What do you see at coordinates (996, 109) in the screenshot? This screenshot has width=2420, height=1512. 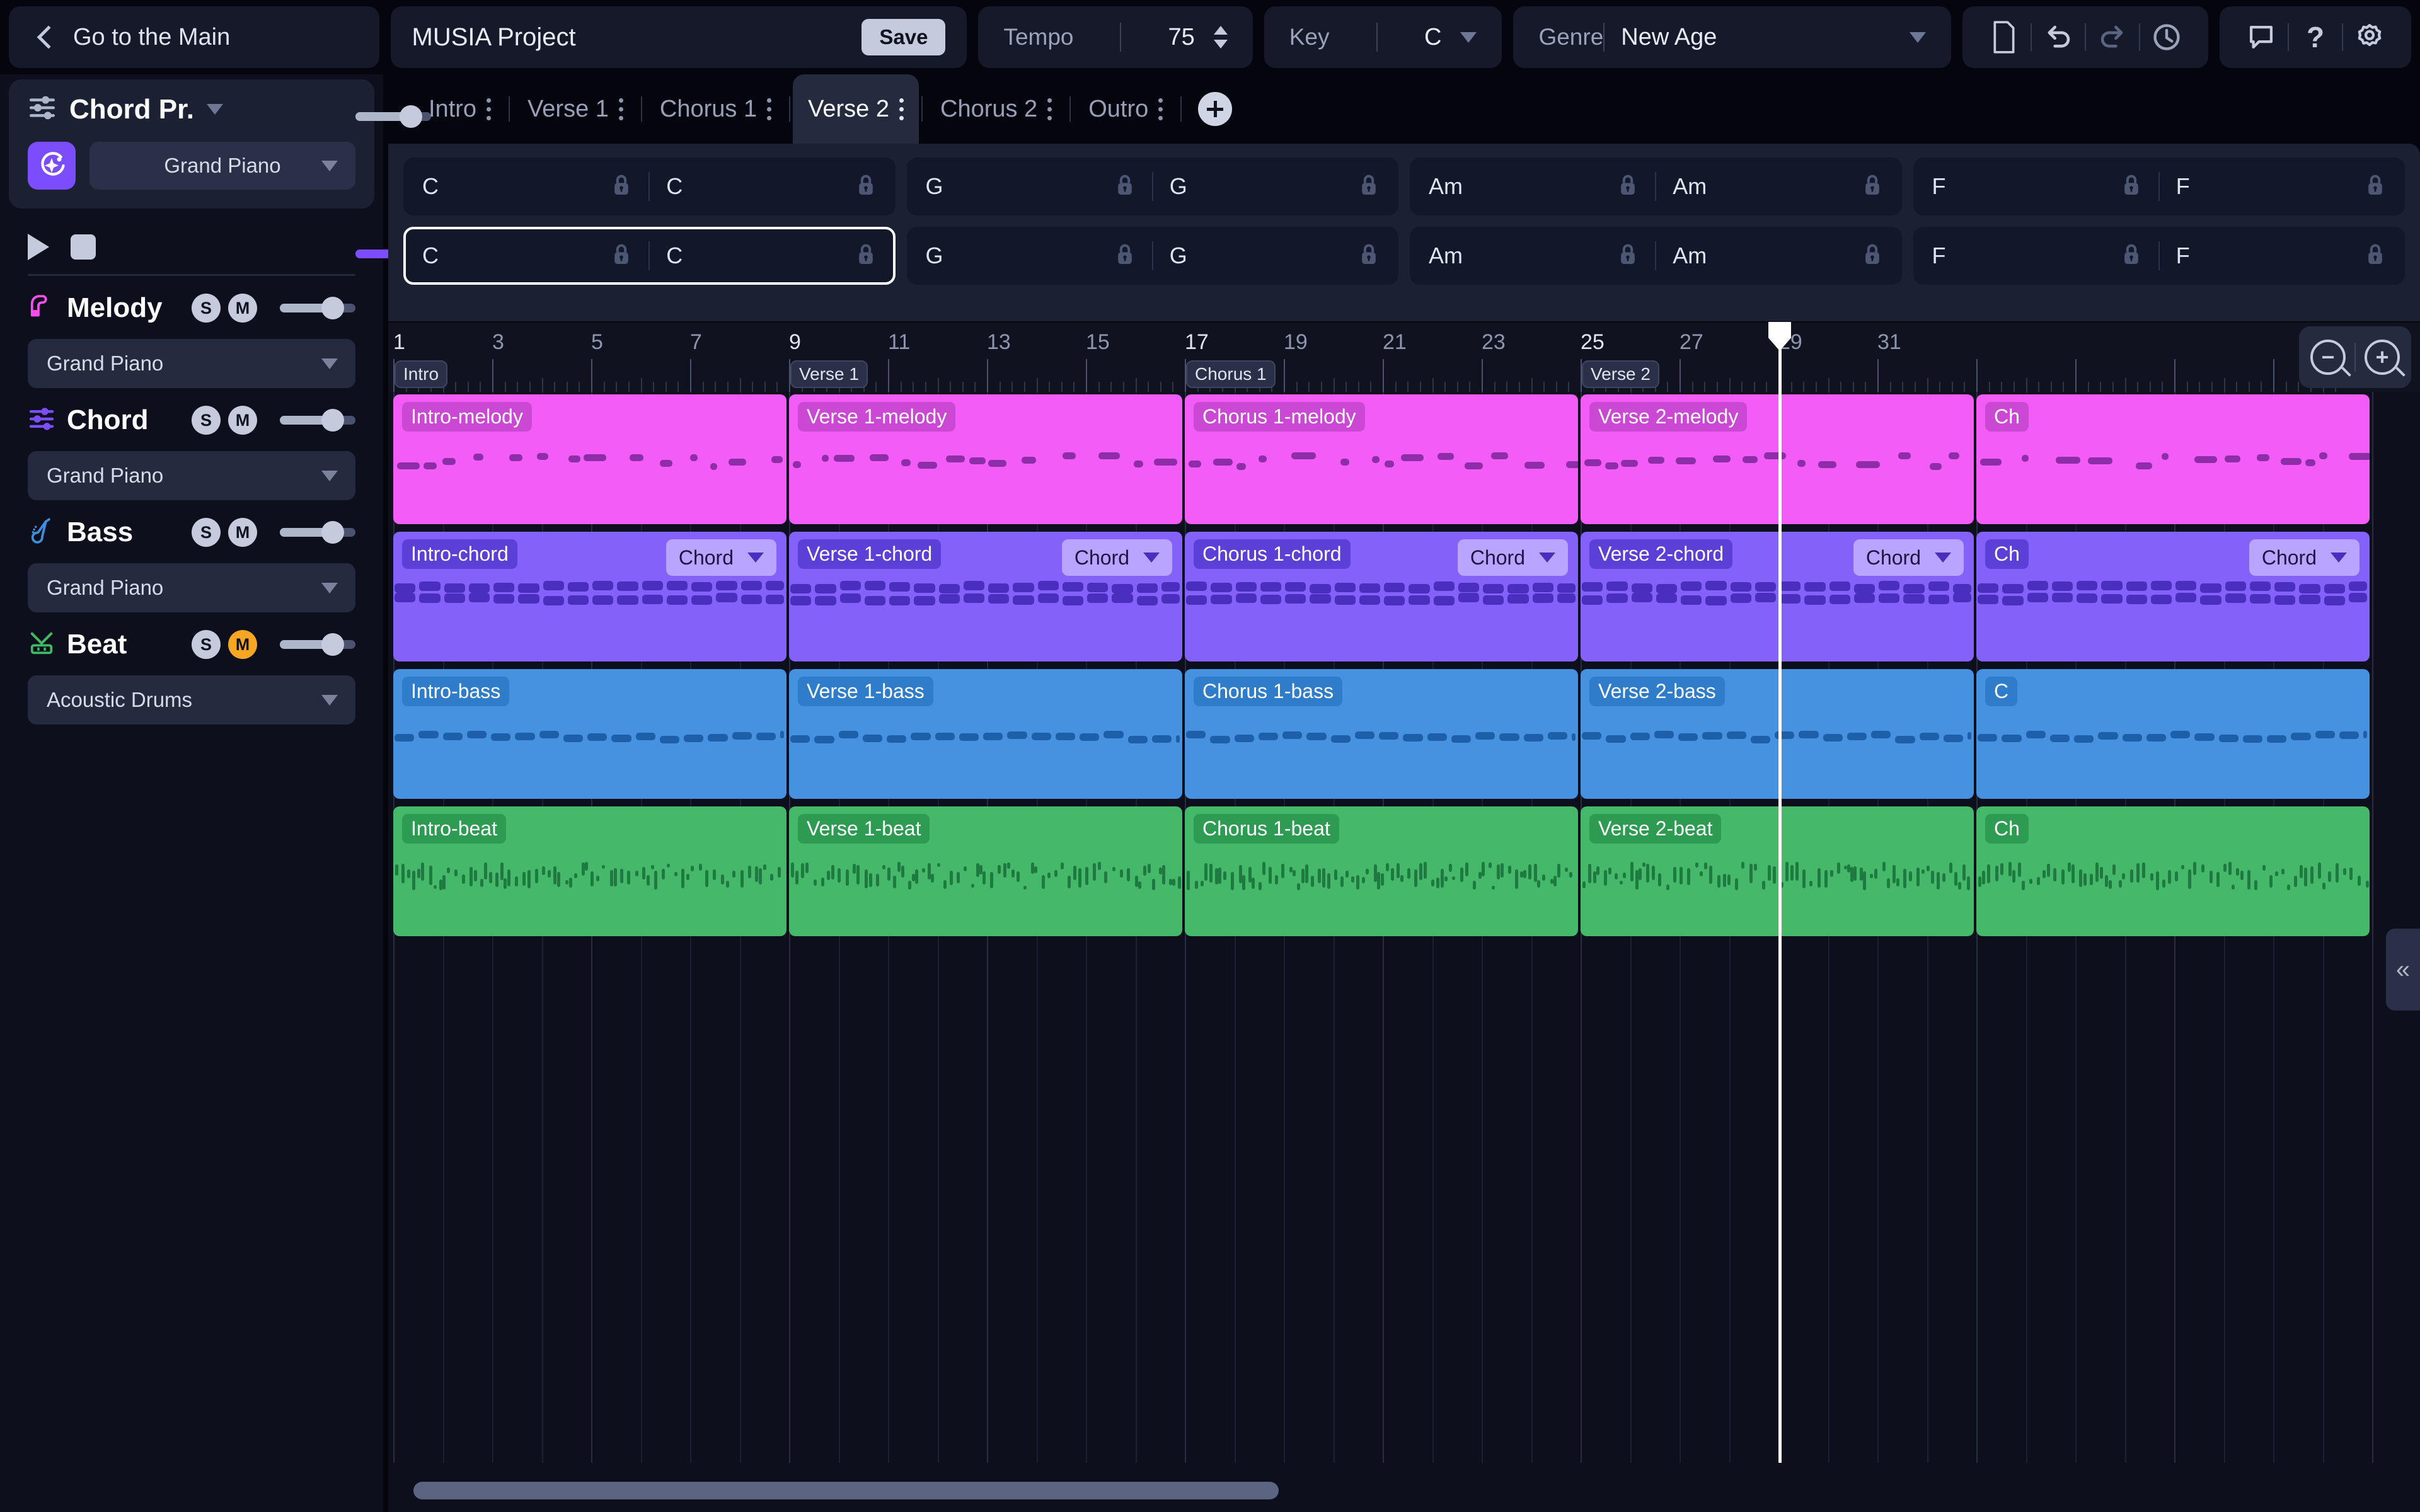 I see `tab-chorus-2: Chorus 2` at bounding box center [996, 109].